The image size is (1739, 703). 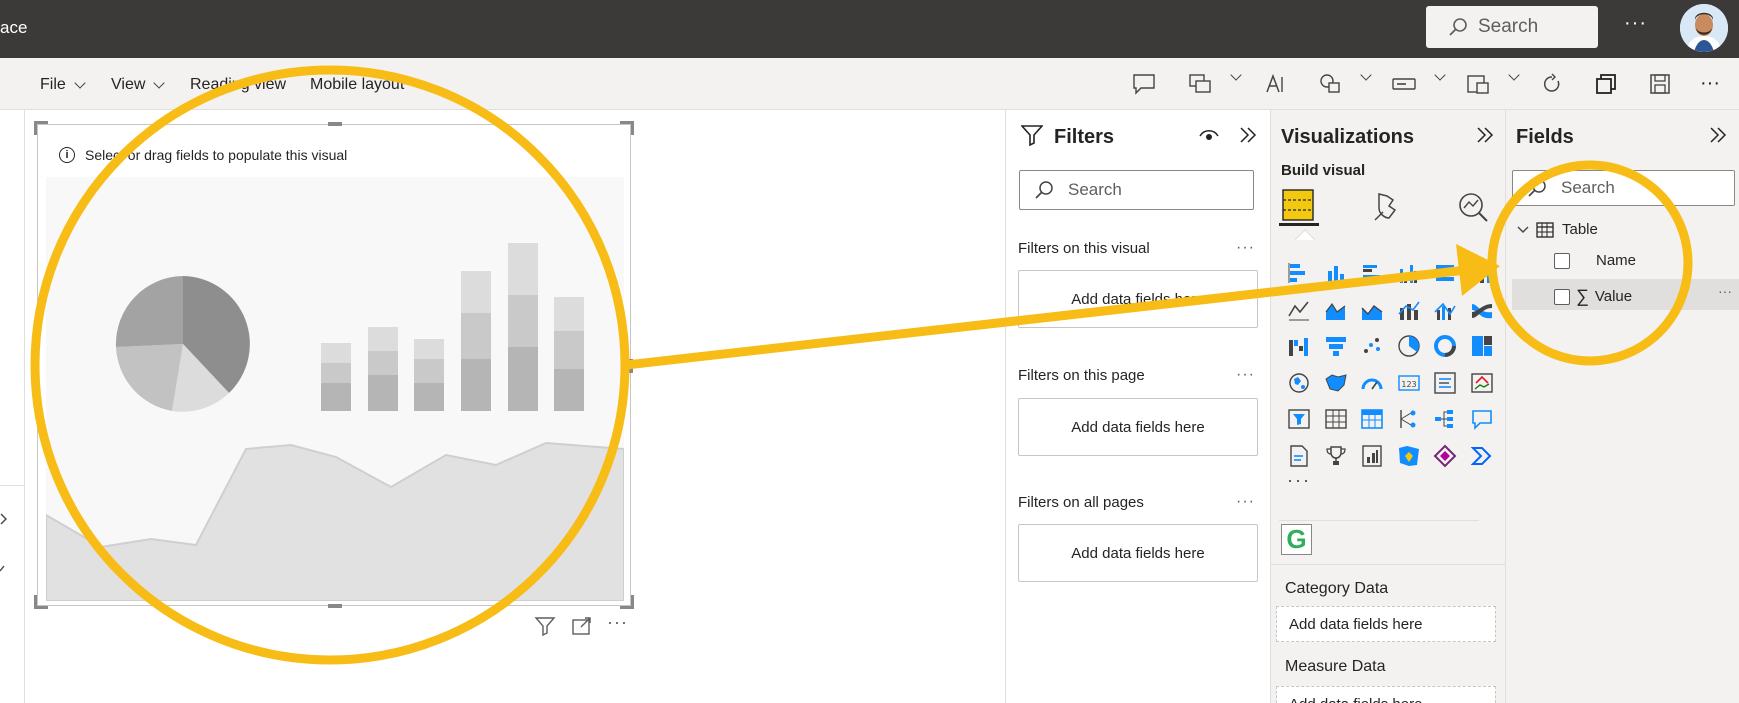 What do you see at coordinates (1336, 310) in the screenshot?
I see `area-chart-icon` at bounding box center [1336, 310].